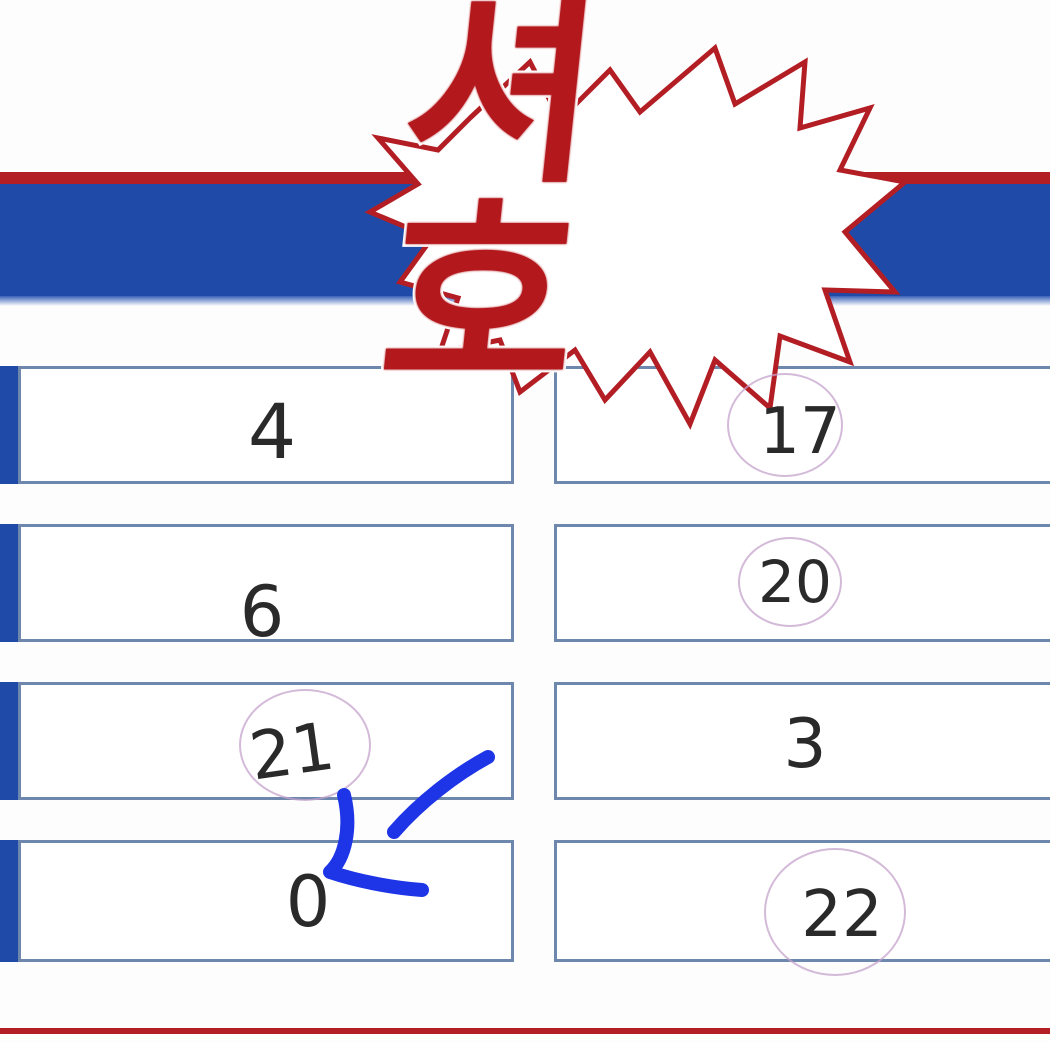 The image size is (1050, 1042). I want to click on left-number: 21, so click(291, 751).